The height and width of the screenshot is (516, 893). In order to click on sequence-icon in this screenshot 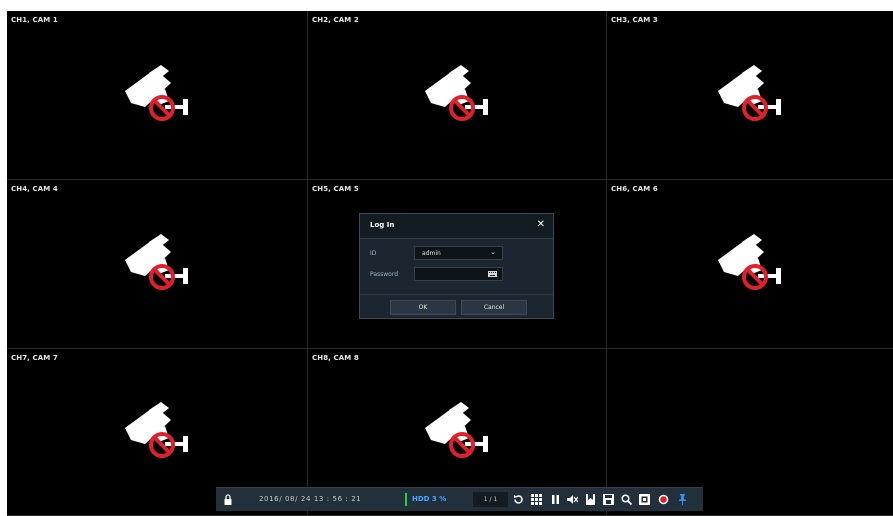, I will do `click(518, 499)`.